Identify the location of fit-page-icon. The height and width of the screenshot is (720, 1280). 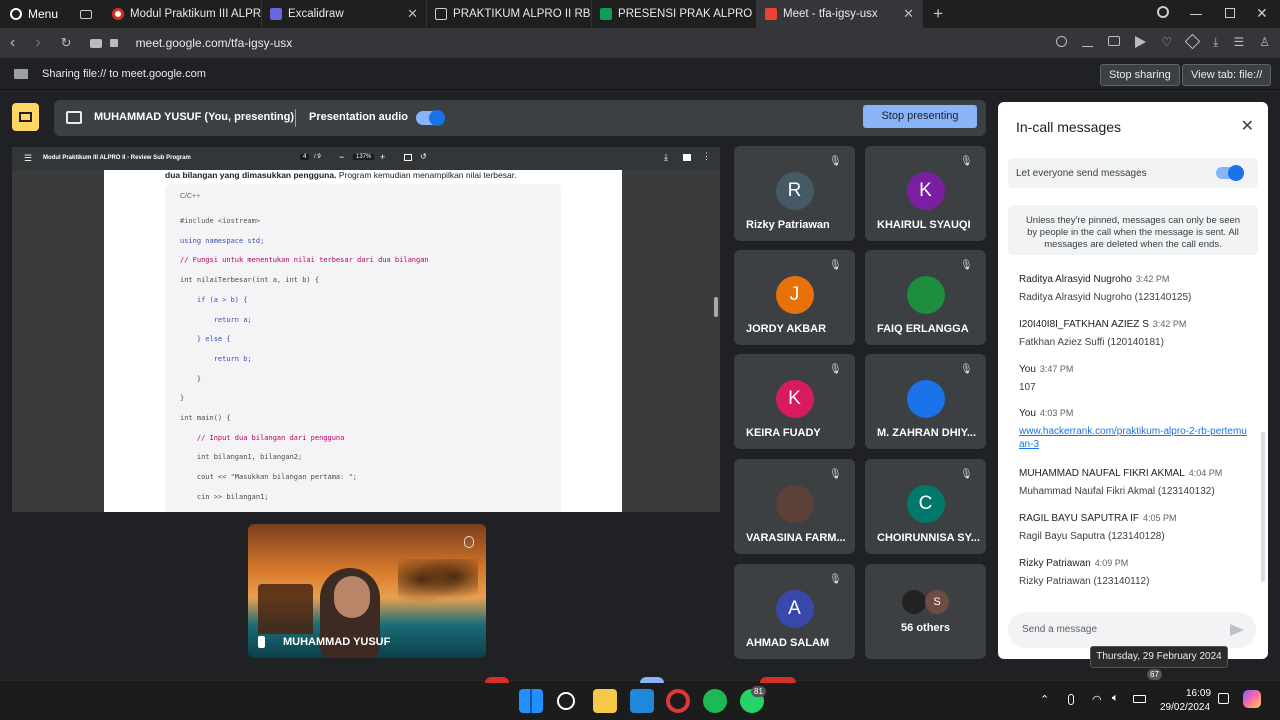
(408, 157).